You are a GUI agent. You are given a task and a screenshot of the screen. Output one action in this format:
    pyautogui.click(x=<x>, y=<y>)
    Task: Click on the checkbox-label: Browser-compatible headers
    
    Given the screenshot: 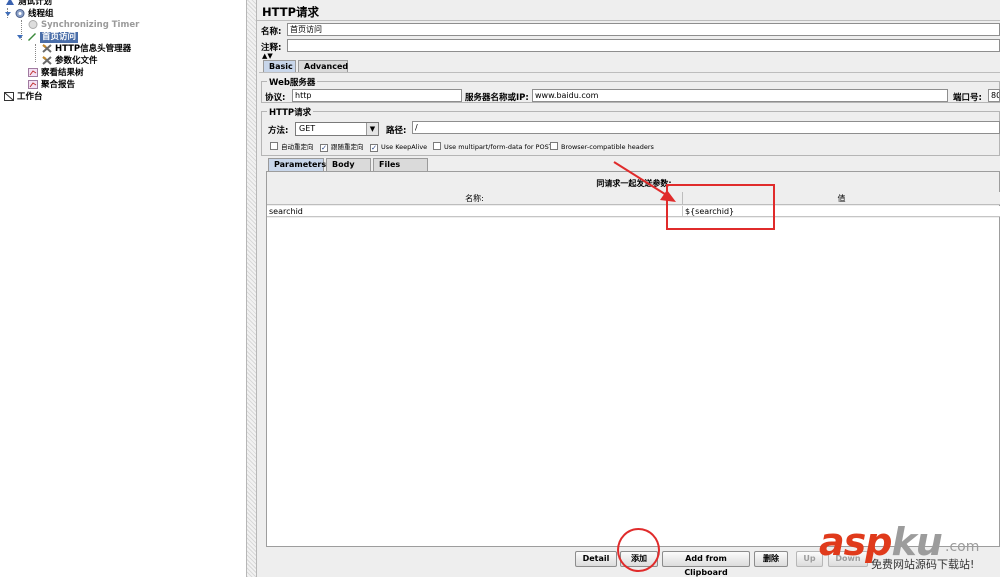 What is the action you would take?
    pyautogui.click(x=607, y=147)
    